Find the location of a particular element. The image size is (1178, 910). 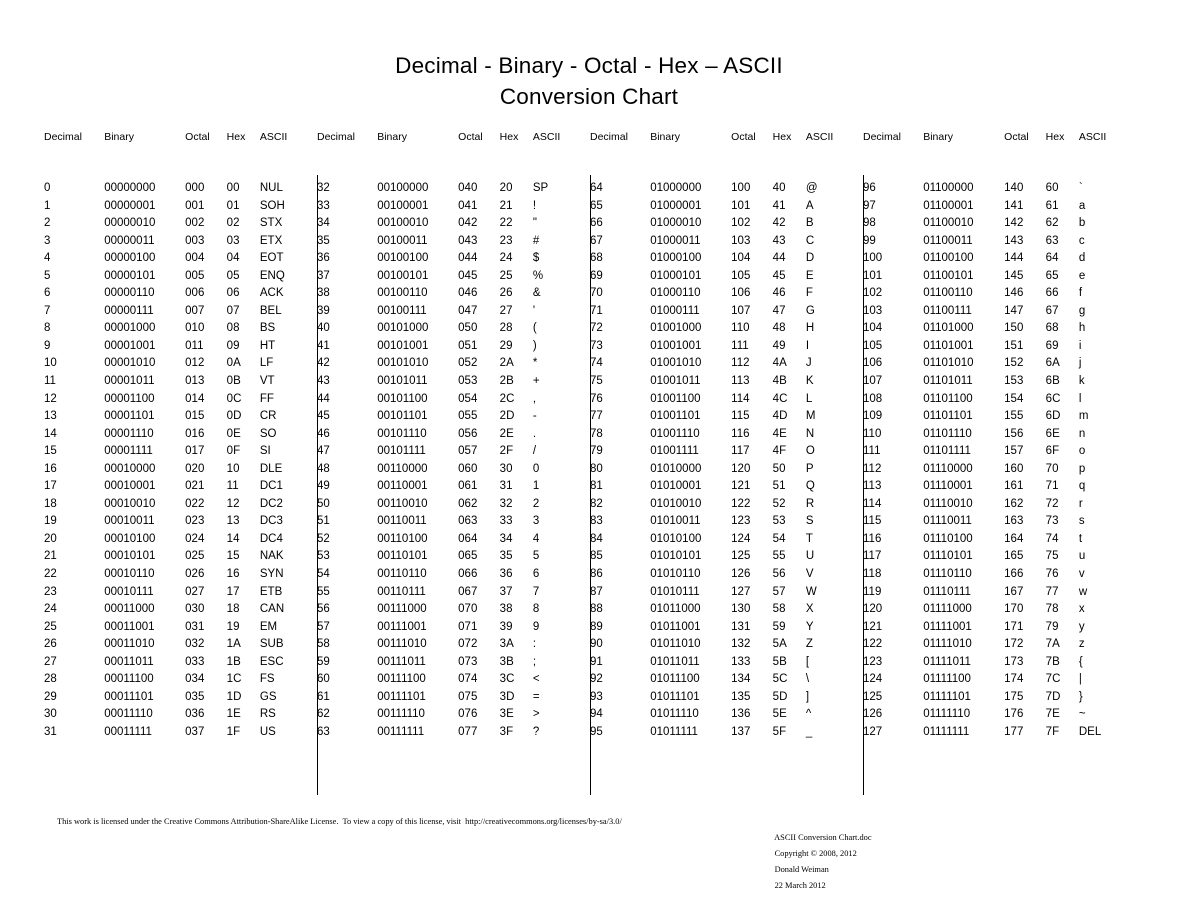

cell-decimal: 13 is located at coordinates (50, 416).